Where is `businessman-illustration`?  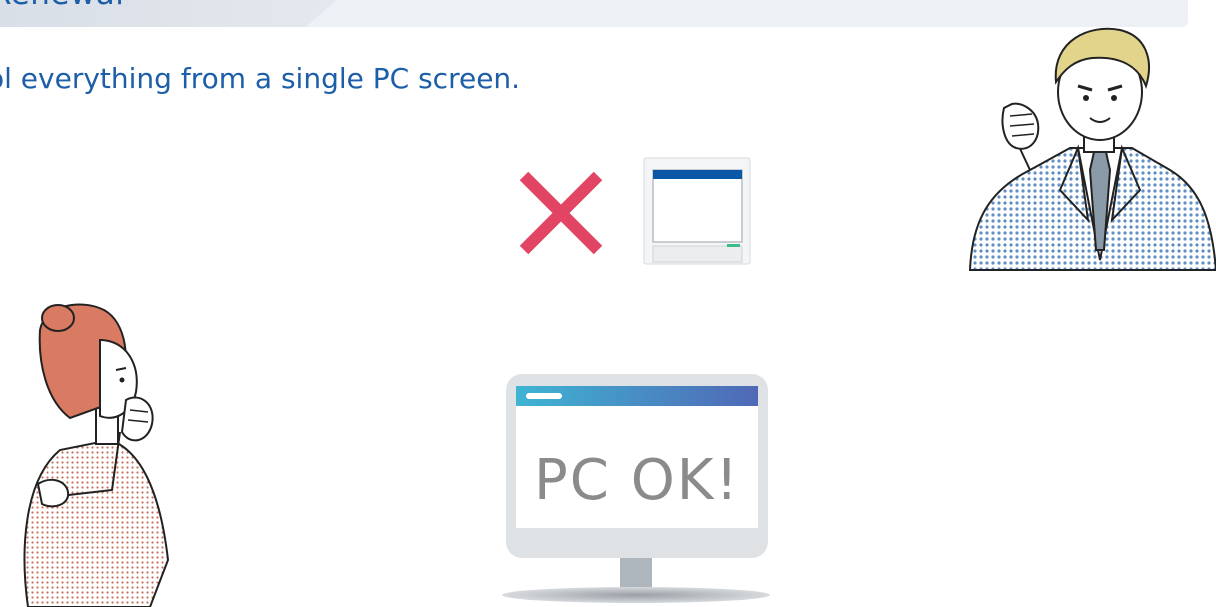
businessman-illustration is located at coordinates (1092, 149).